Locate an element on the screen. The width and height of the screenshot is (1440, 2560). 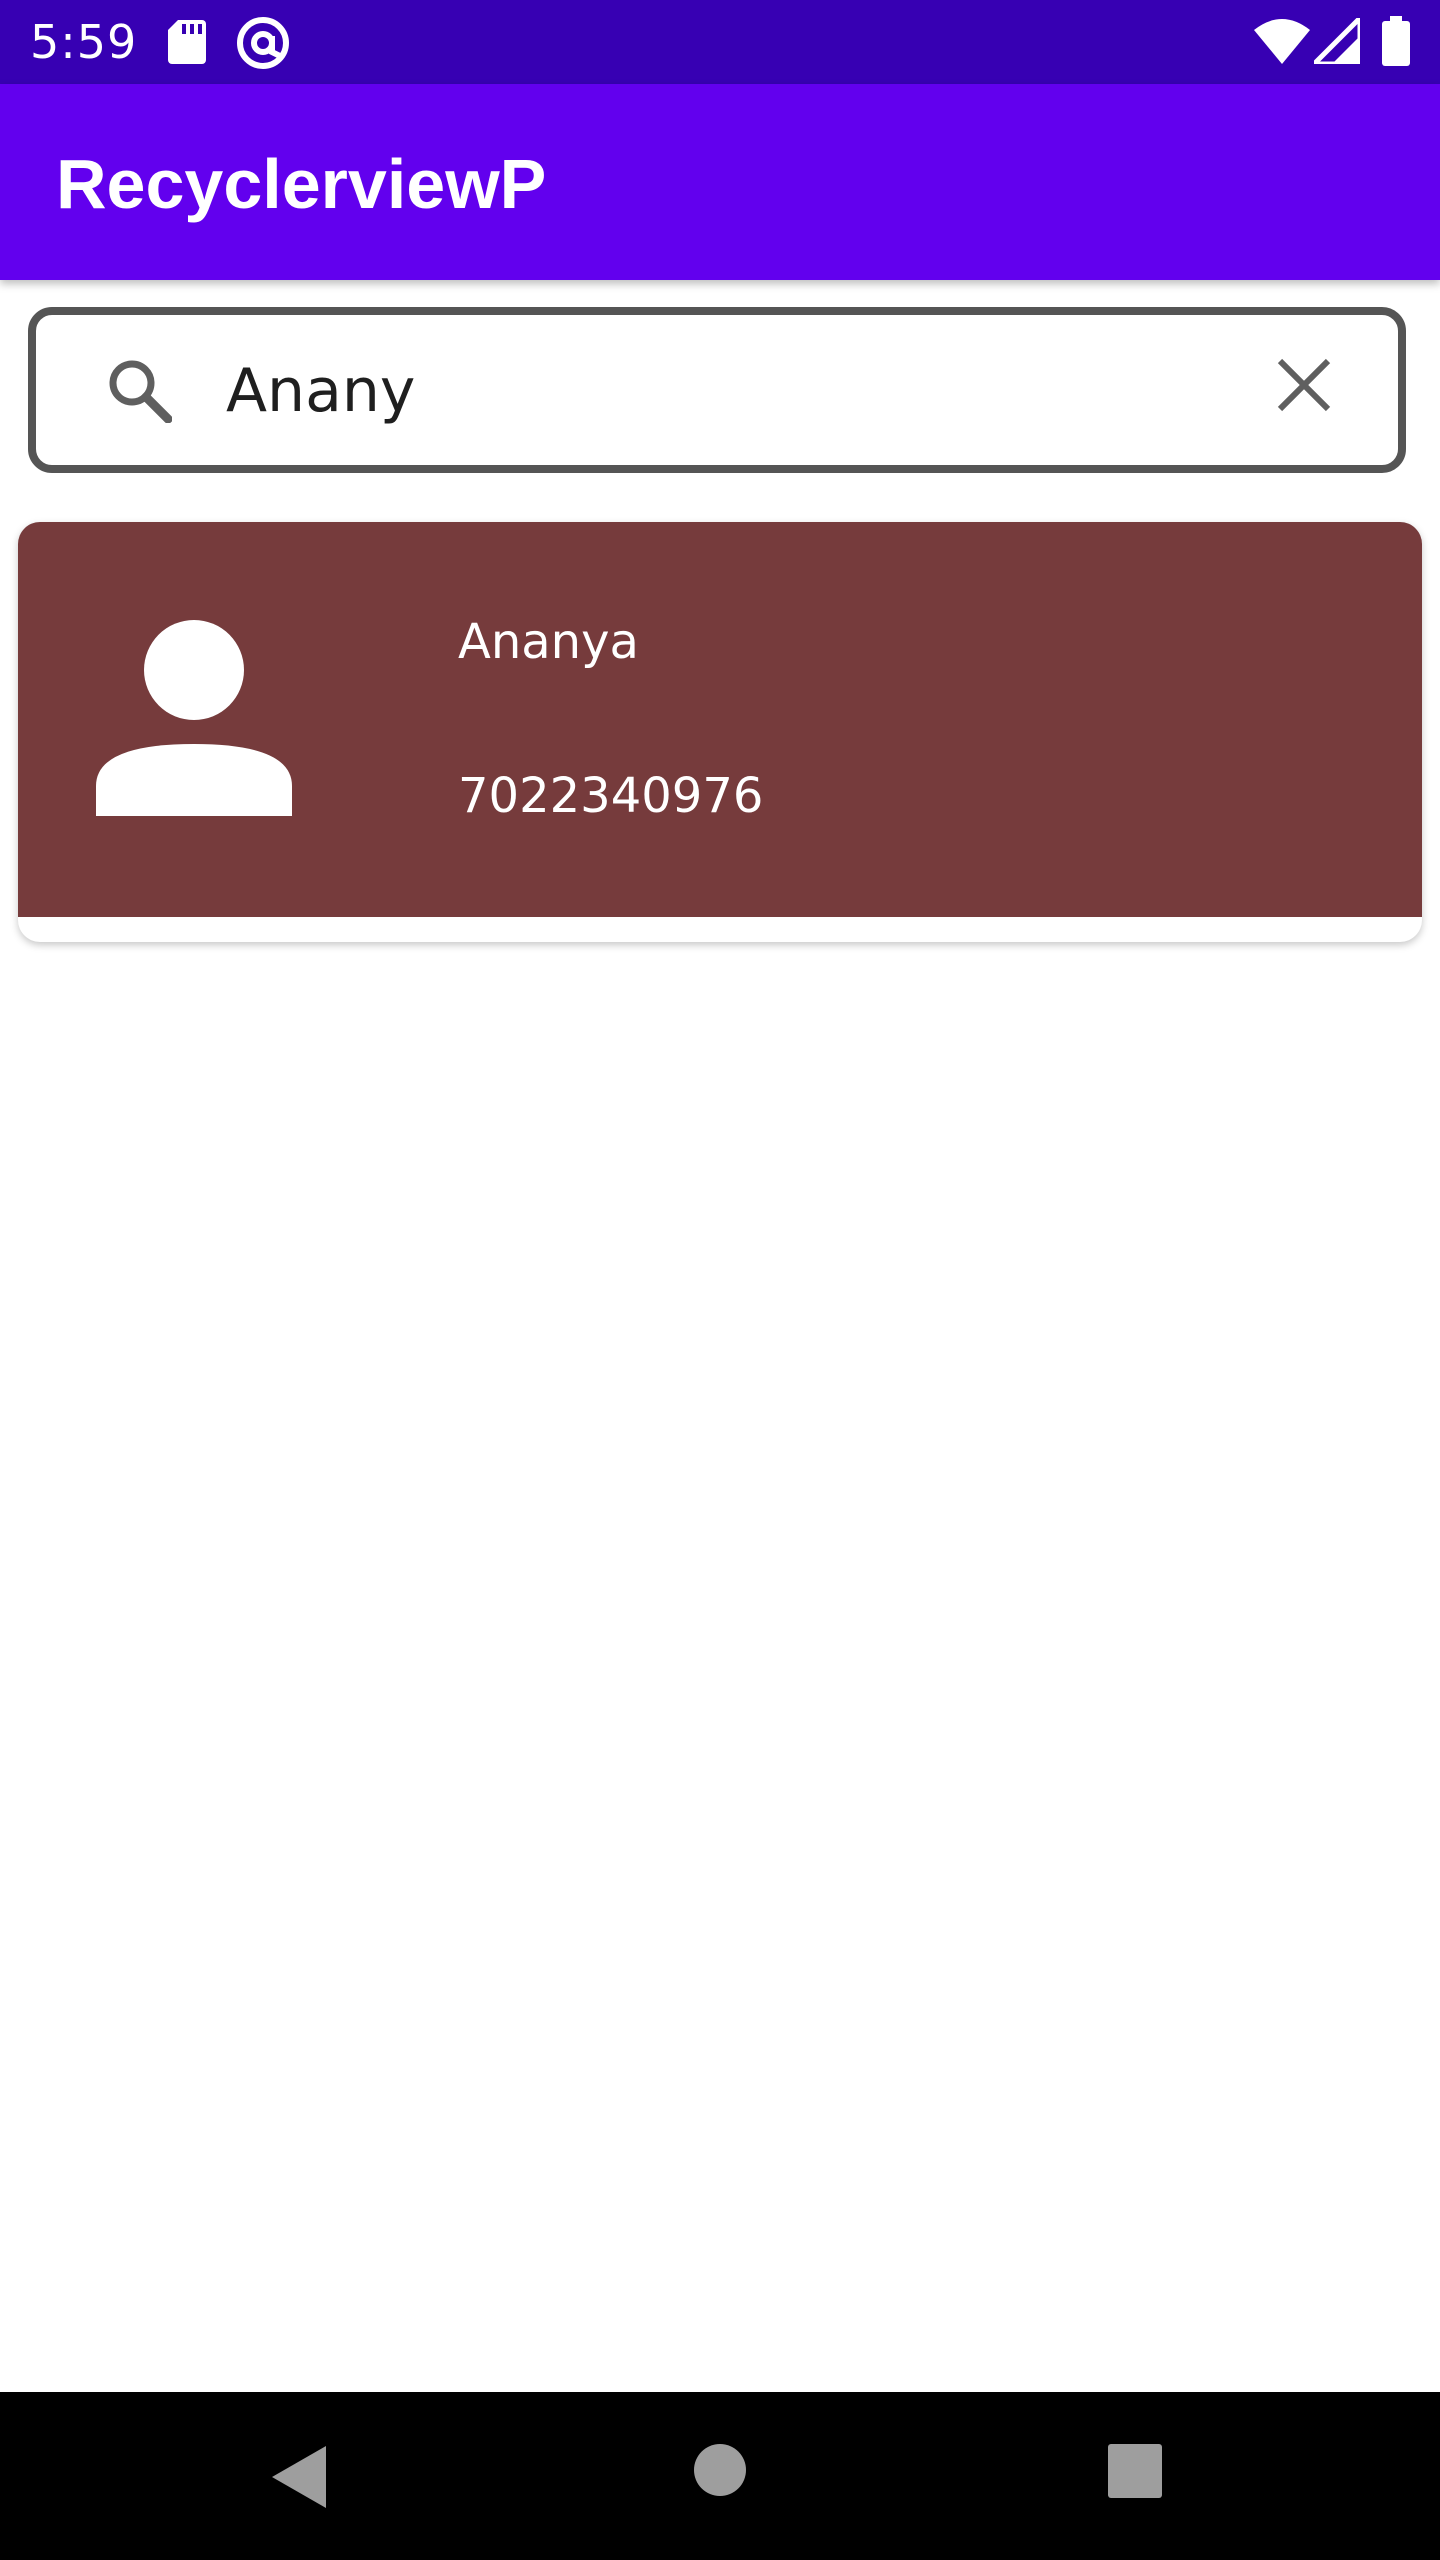
home-icon is located at coordinates (720, 2470).